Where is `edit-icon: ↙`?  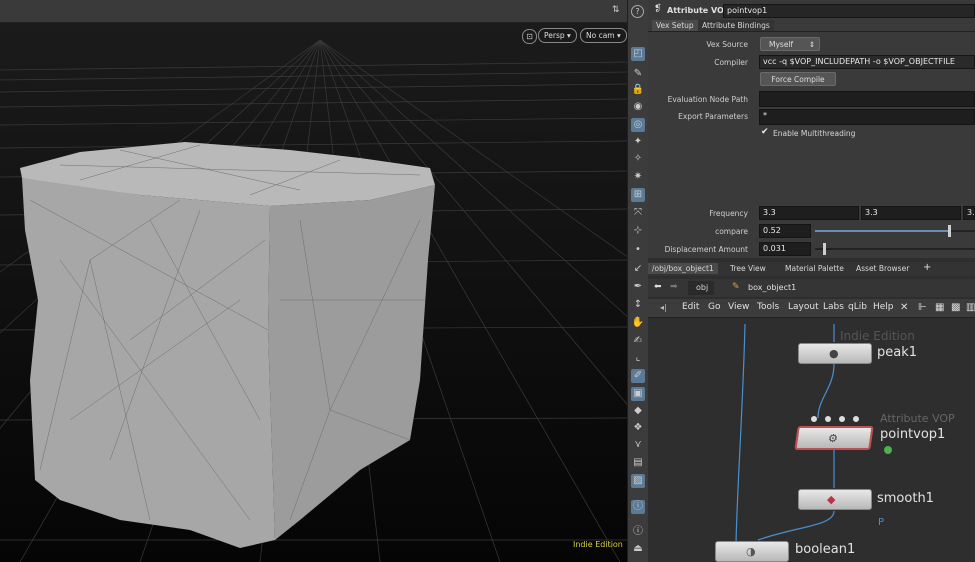
edit-icon: ↙ is located at coordinates (638, 269).